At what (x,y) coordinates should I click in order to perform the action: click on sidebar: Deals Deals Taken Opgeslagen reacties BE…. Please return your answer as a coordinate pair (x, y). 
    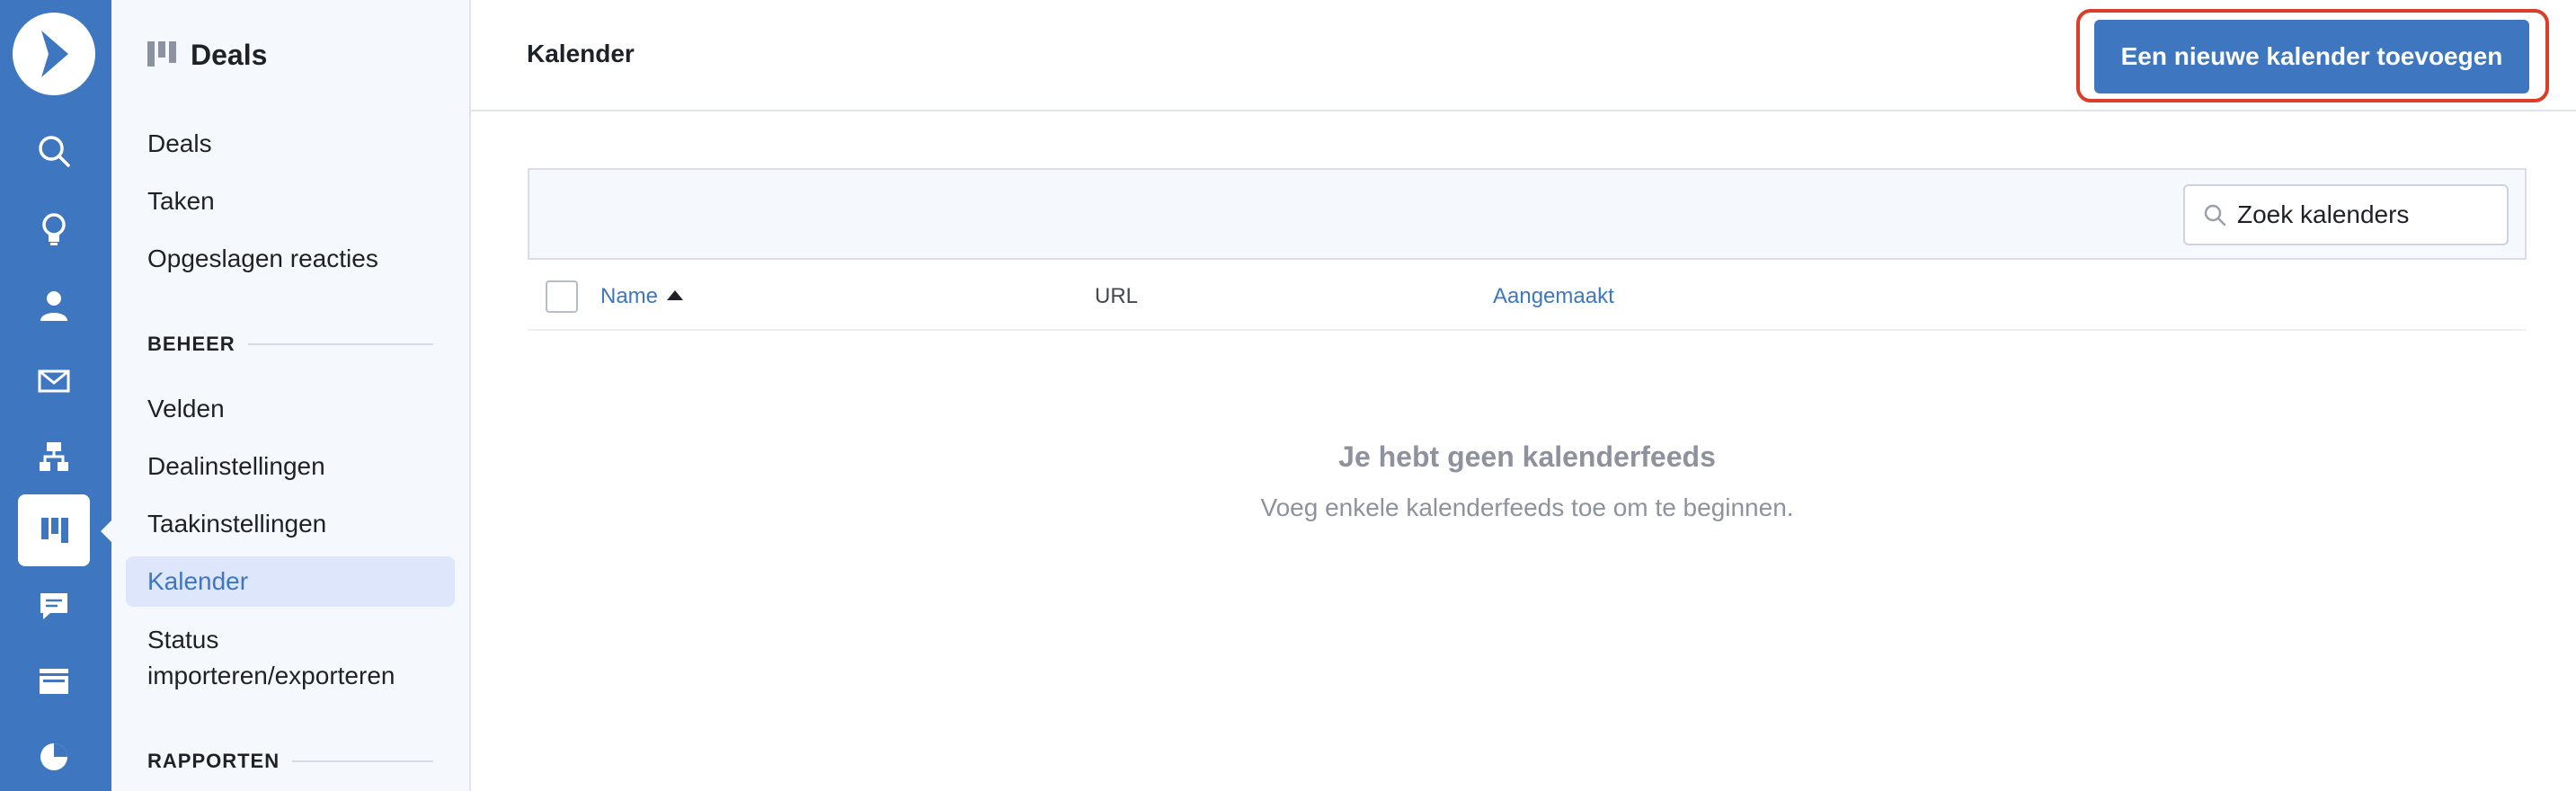
    Looking at the image, I should click on (291, 395).